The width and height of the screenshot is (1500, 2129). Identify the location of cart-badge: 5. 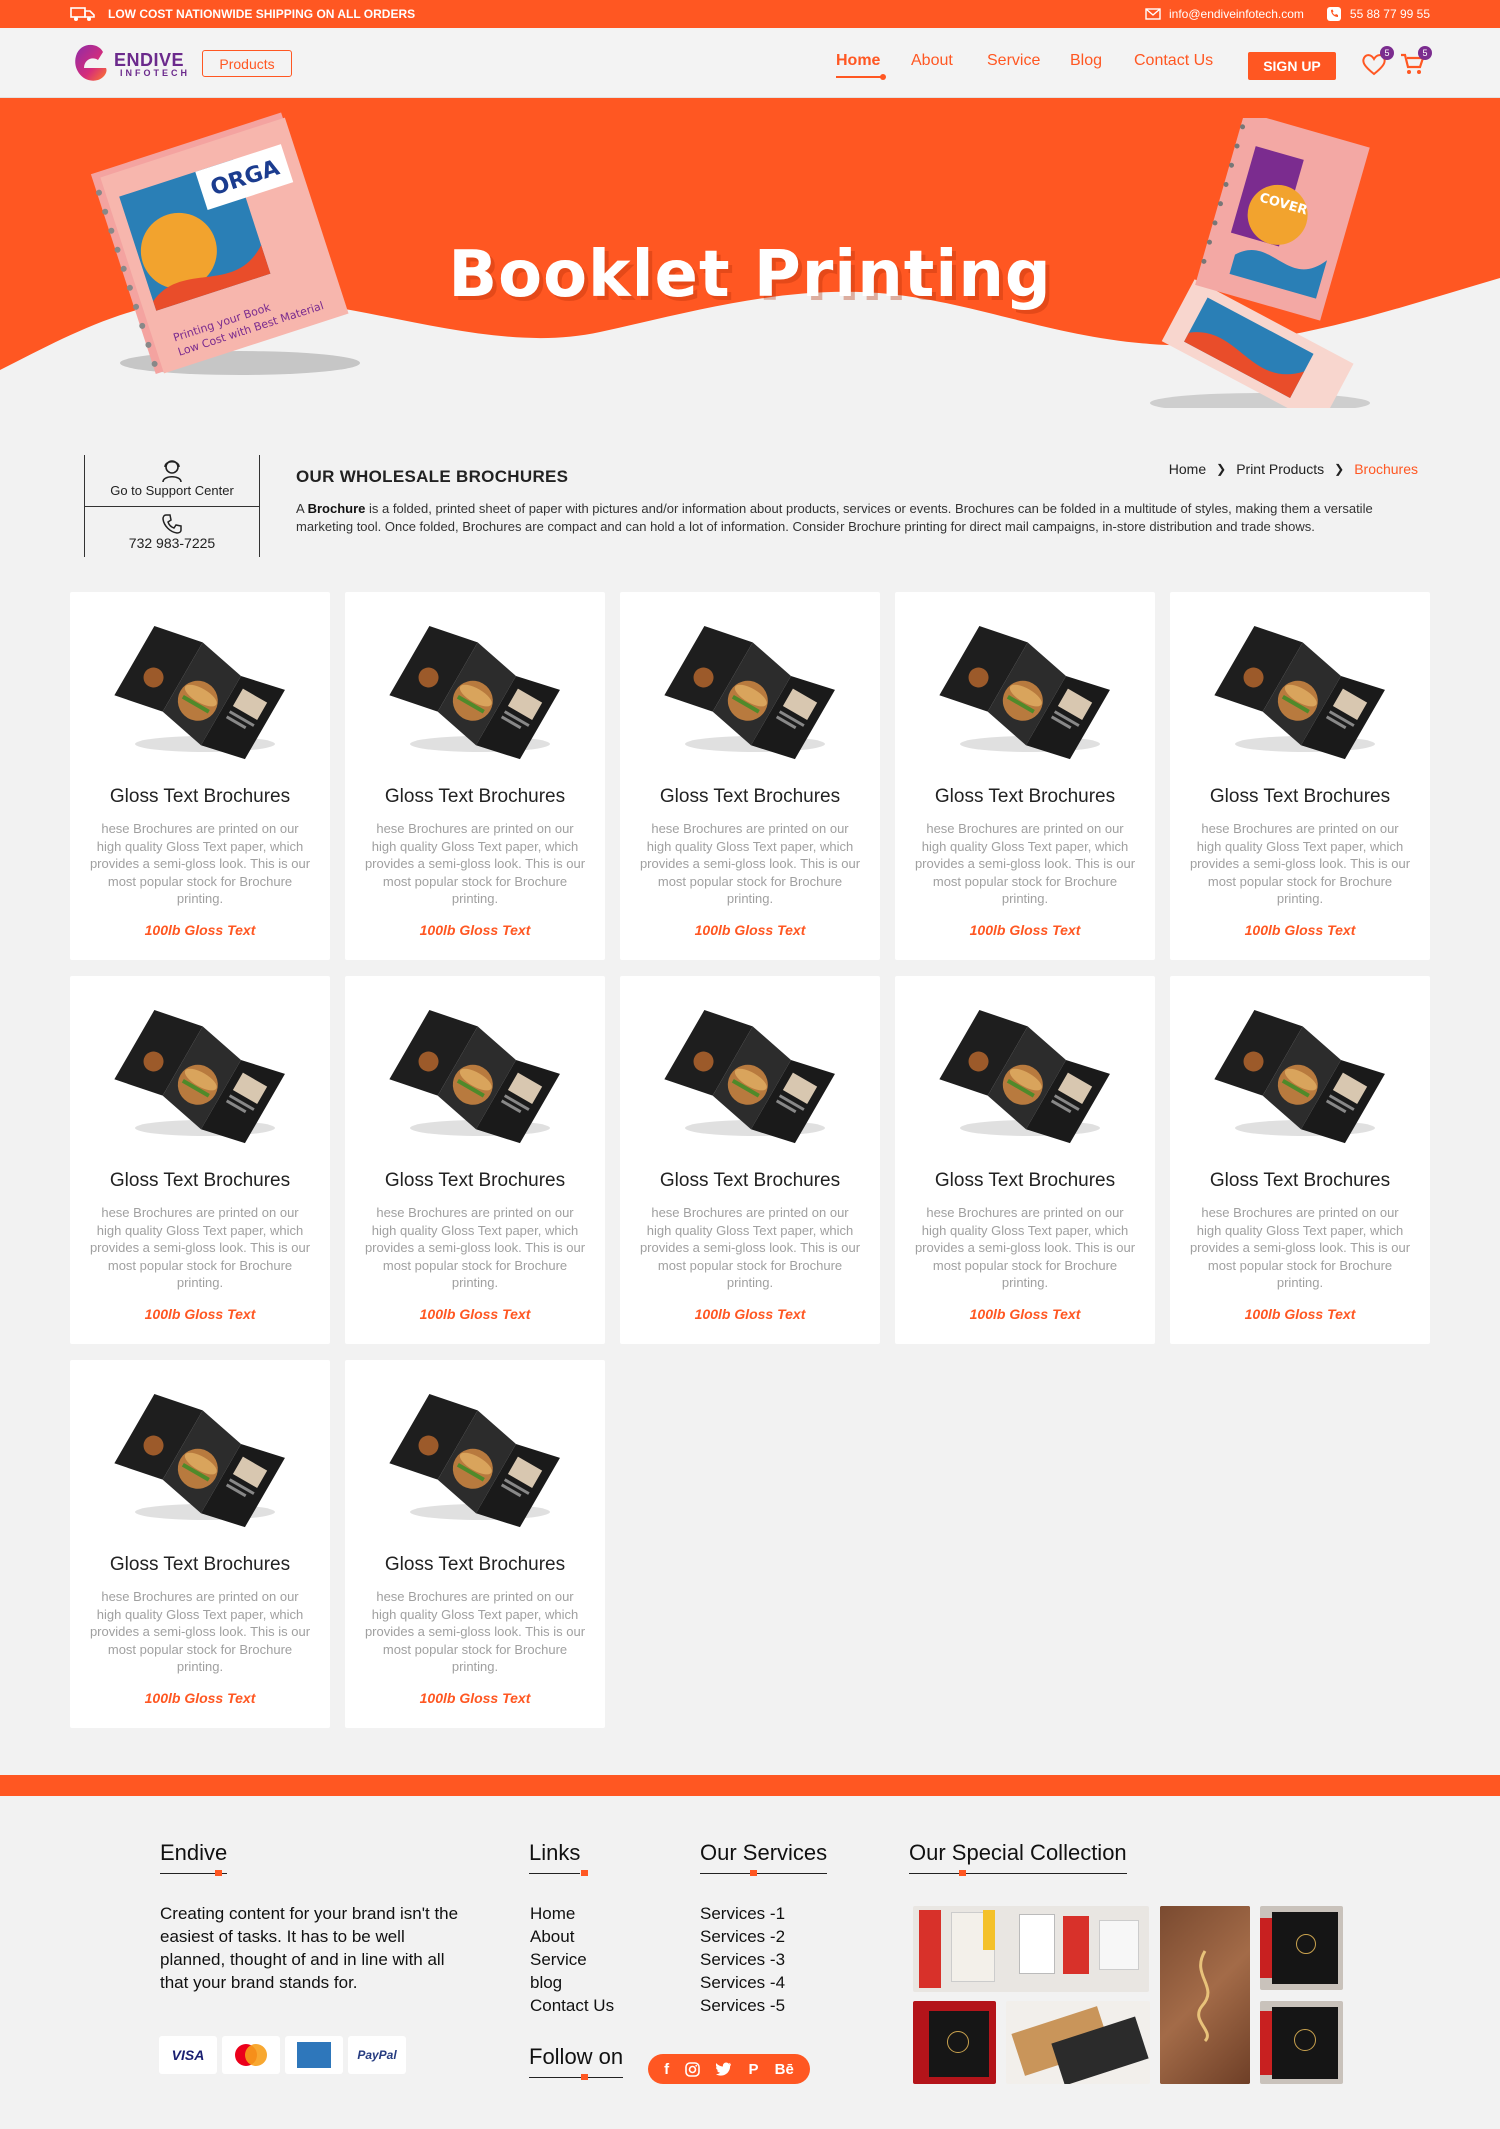
(1425, 53).